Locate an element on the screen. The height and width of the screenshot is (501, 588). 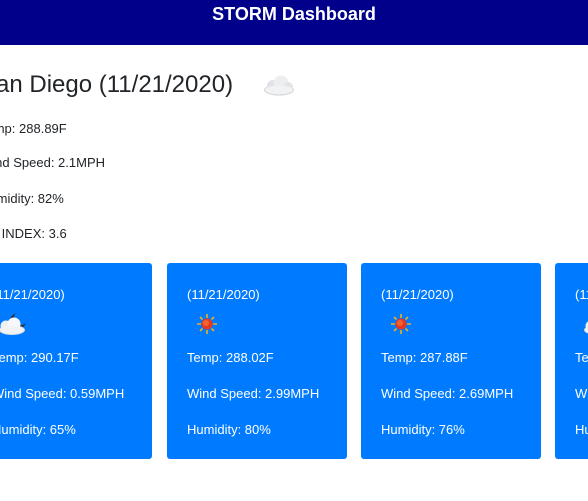
forecast-humidity: Humidity: 80% is located at coordinates (229, 429).